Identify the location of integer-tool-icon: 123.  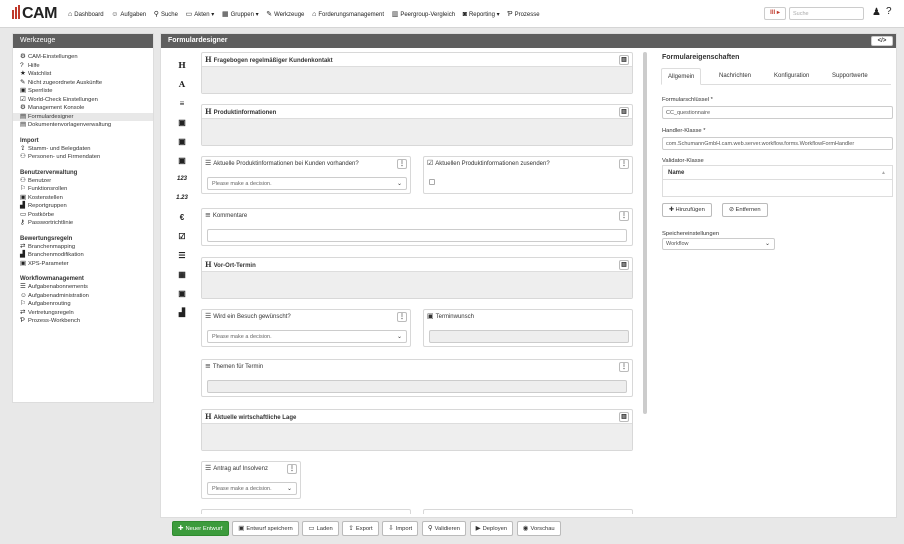
(182, 179).